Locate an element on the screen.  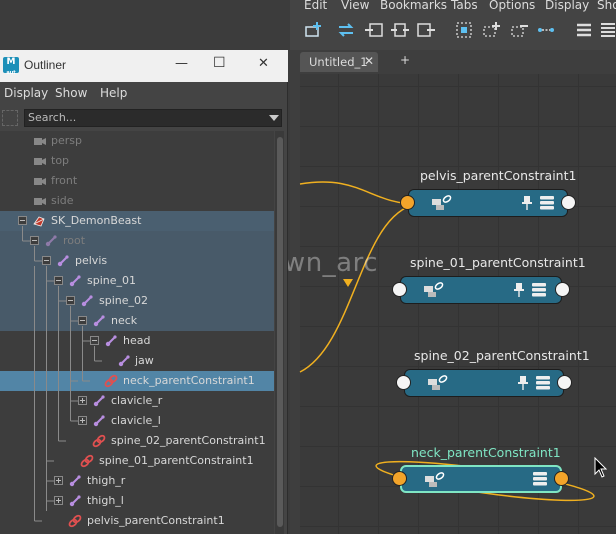
tree-item-neck-parentconstraint1: neck_parentConstraint1 is located at coordinates (137, 381).